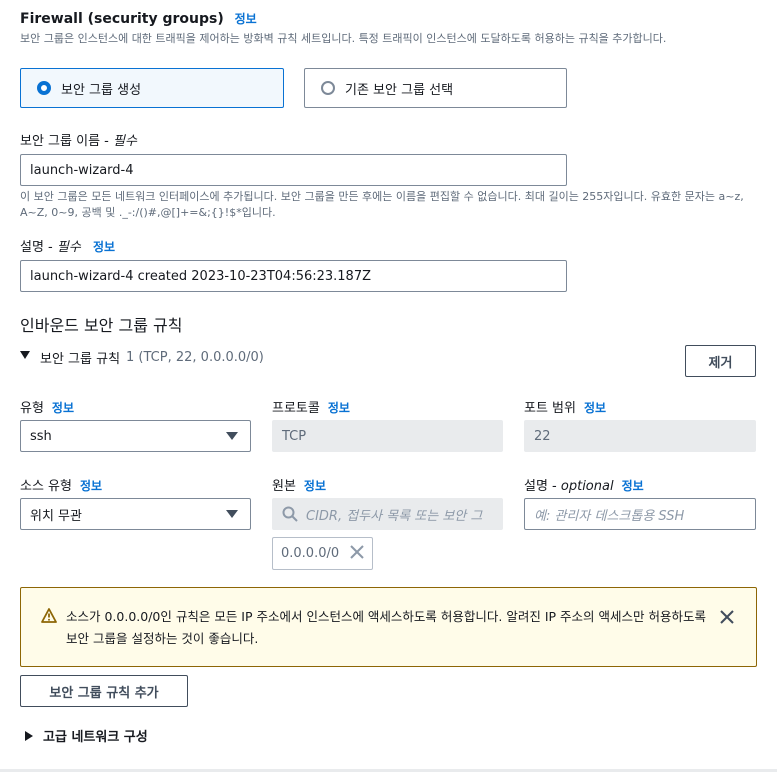 Image resolution: width=777 pixels, height=772 pixels. What do you see at coordinates (195, 357) in the screenshot?
I see `rule-summary: 1 (TCP, 22, 0.0.0.0/0)` at bounding box center [195, 357].